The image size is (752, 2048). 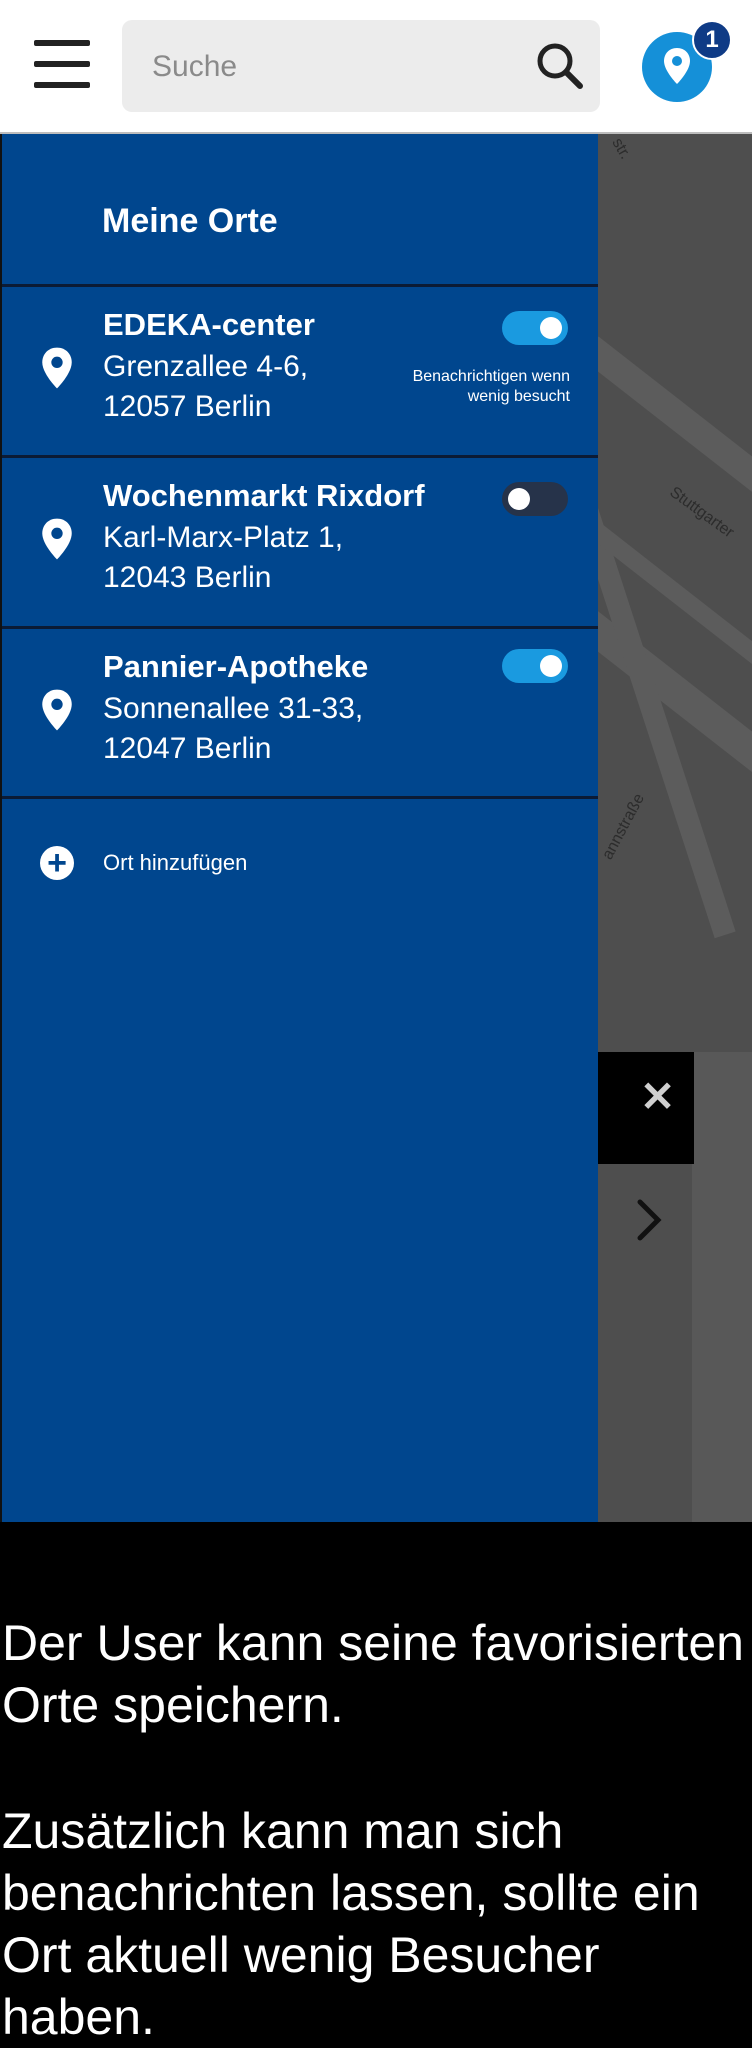 I want to click on close-button: ✕, so click(x=645, y=1108).